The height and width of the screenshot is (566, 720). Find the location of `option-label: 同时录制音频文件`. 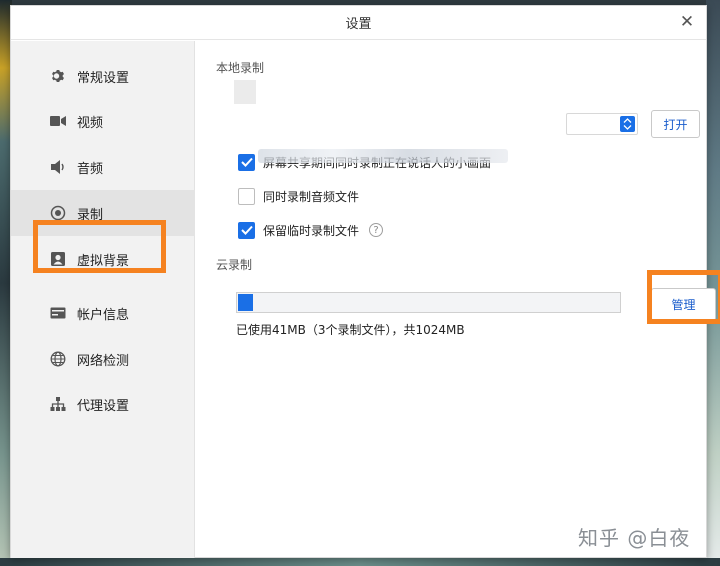

option-label: 同时录制音频文件 is located at coordinates (311, 196).